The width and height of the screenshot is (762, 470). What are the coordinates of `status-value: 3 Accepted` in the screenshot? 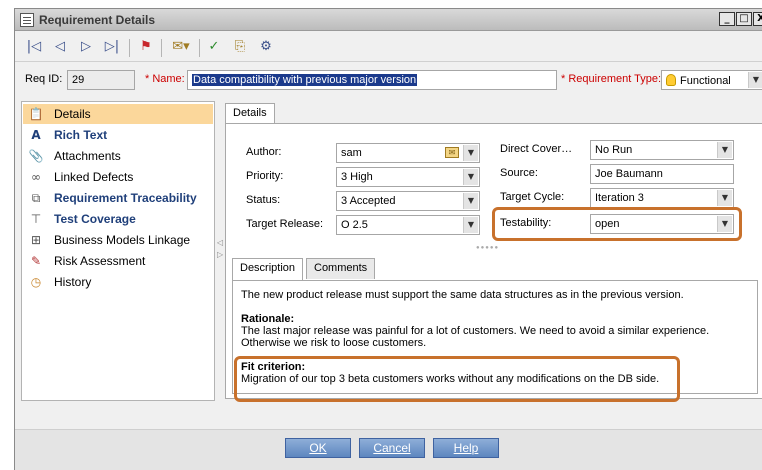 It's located at (368, 201).